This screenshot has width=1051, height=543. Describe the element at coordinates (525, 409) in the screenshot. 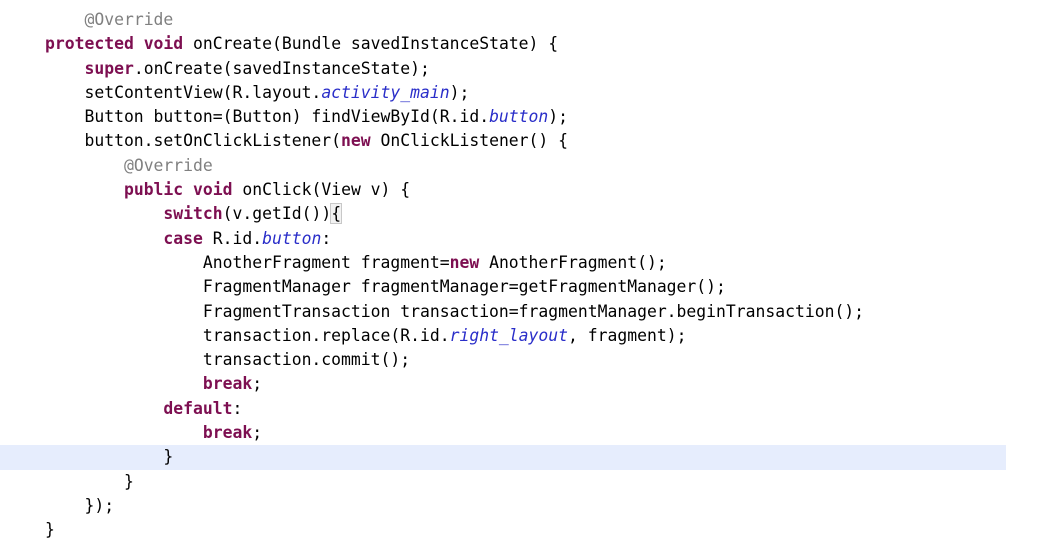

I see `code-line: default:` at that location.